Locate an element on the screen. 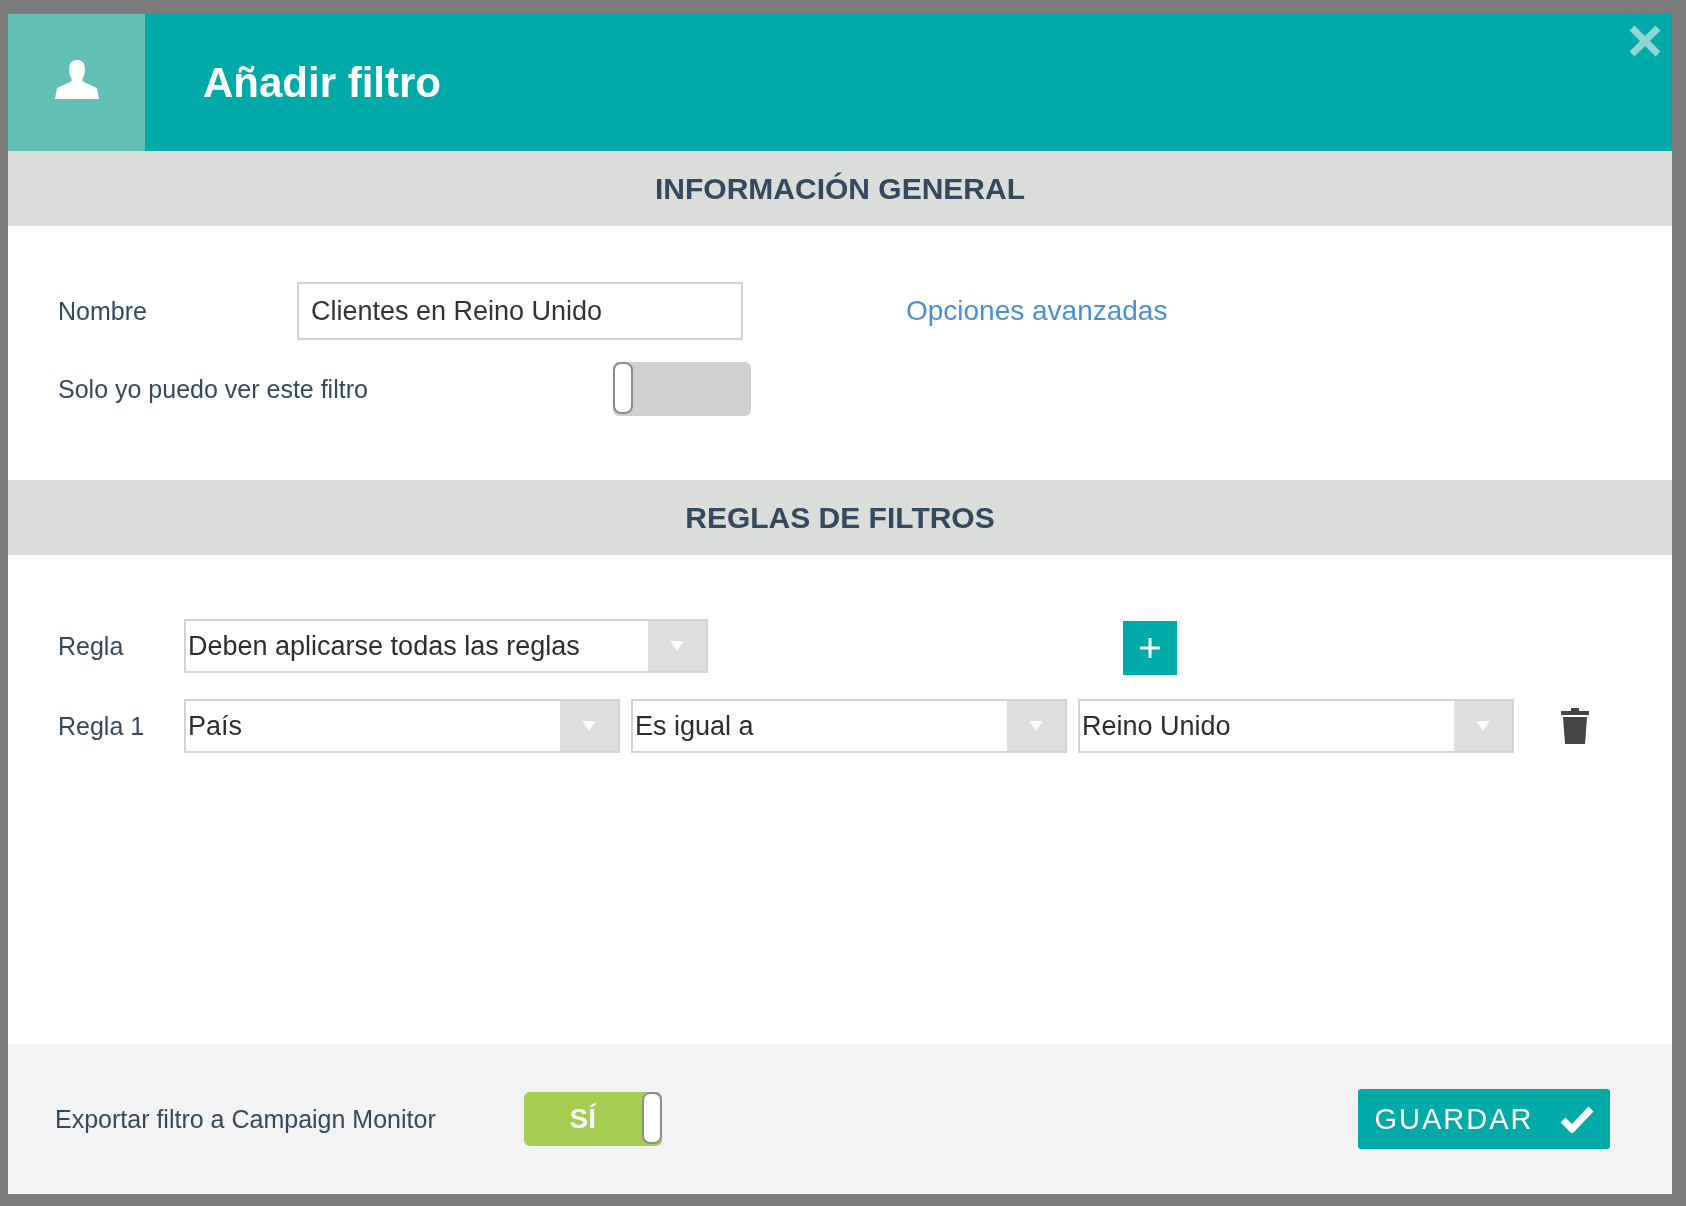 This screenshot has width=1686, height=1206. trash-icon is located at coordinates (1575, 726).